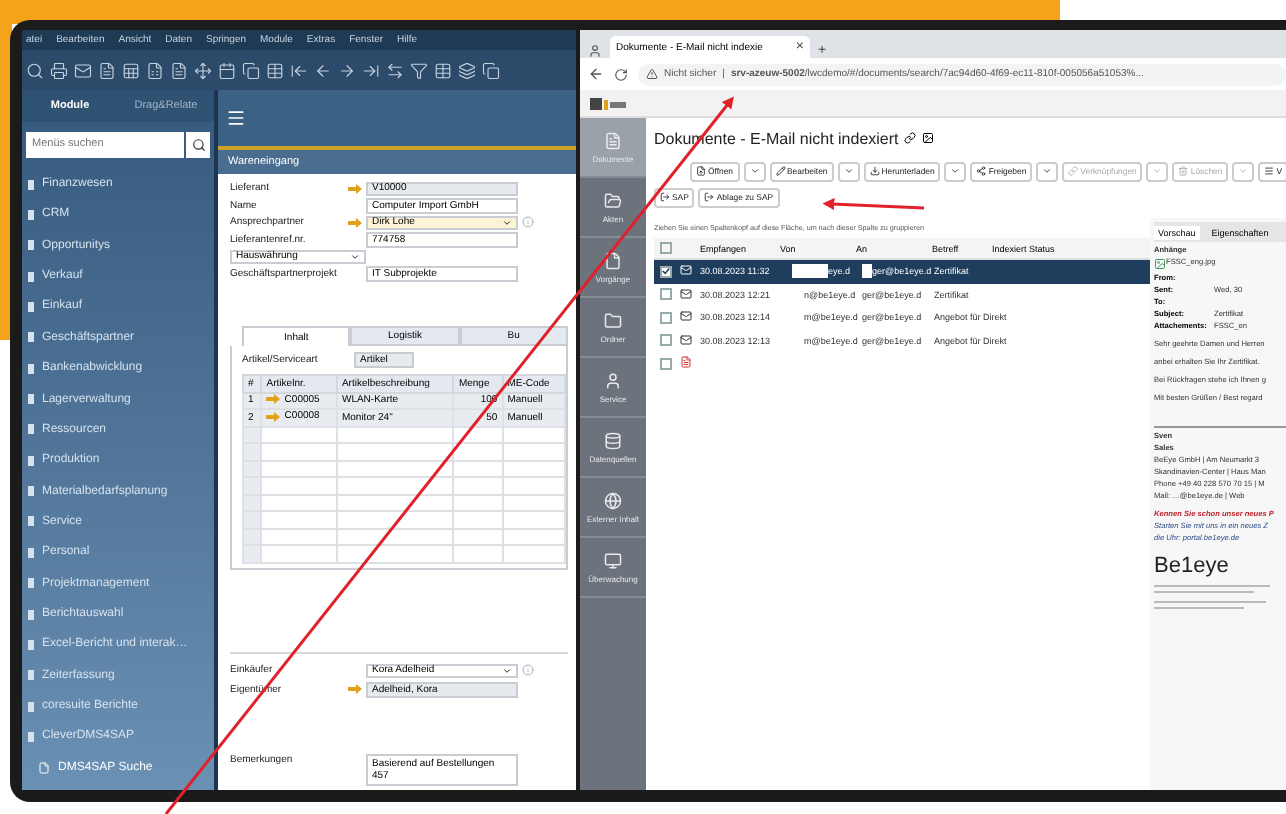  What do you see at coordinates (874, 171) in the screenshot?
I see `download-icon` at bounding box center [874, 171].